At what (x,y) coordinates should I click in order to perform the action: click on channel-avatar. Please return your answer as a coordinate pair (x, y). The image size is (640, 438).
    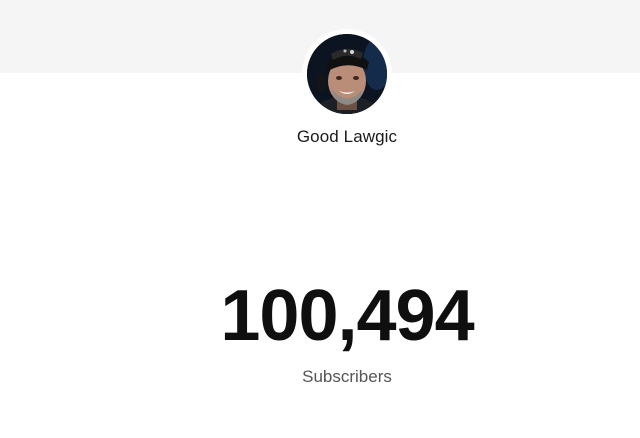
    Looking at the image, I should click on (347, 74).